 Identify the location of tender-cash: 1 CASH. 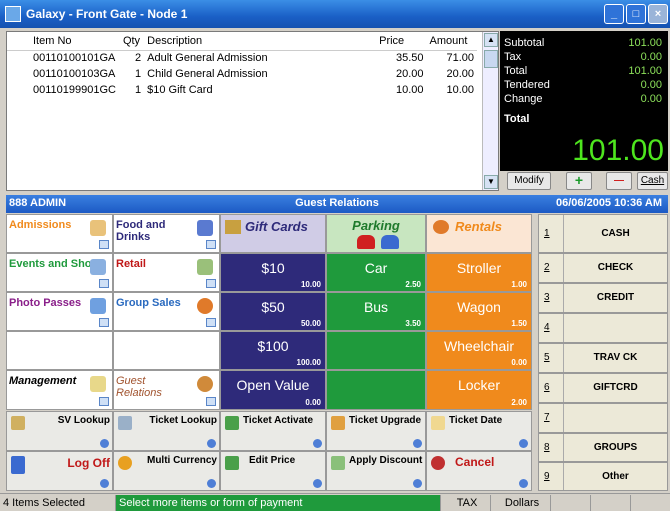
(603, 233).